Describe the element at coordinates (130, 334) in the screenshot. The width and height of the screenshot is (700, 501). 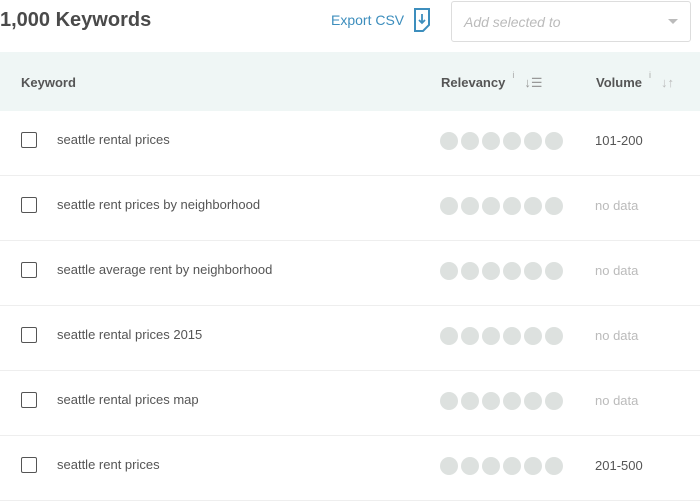
I see `keyword-text: seattle rental prices 2015` at that location.